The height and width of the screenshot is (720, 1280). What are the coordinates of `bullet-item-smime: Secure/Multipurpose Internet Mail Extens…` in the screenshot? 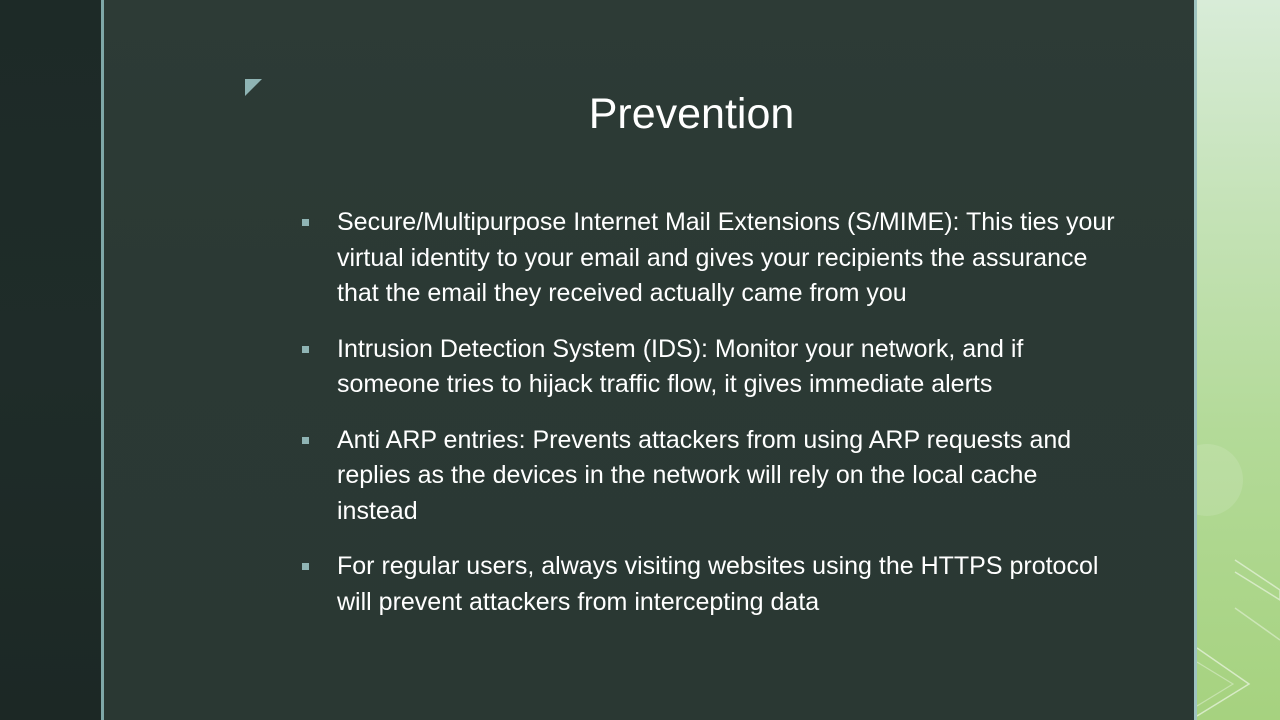 It's located at (710, 258).